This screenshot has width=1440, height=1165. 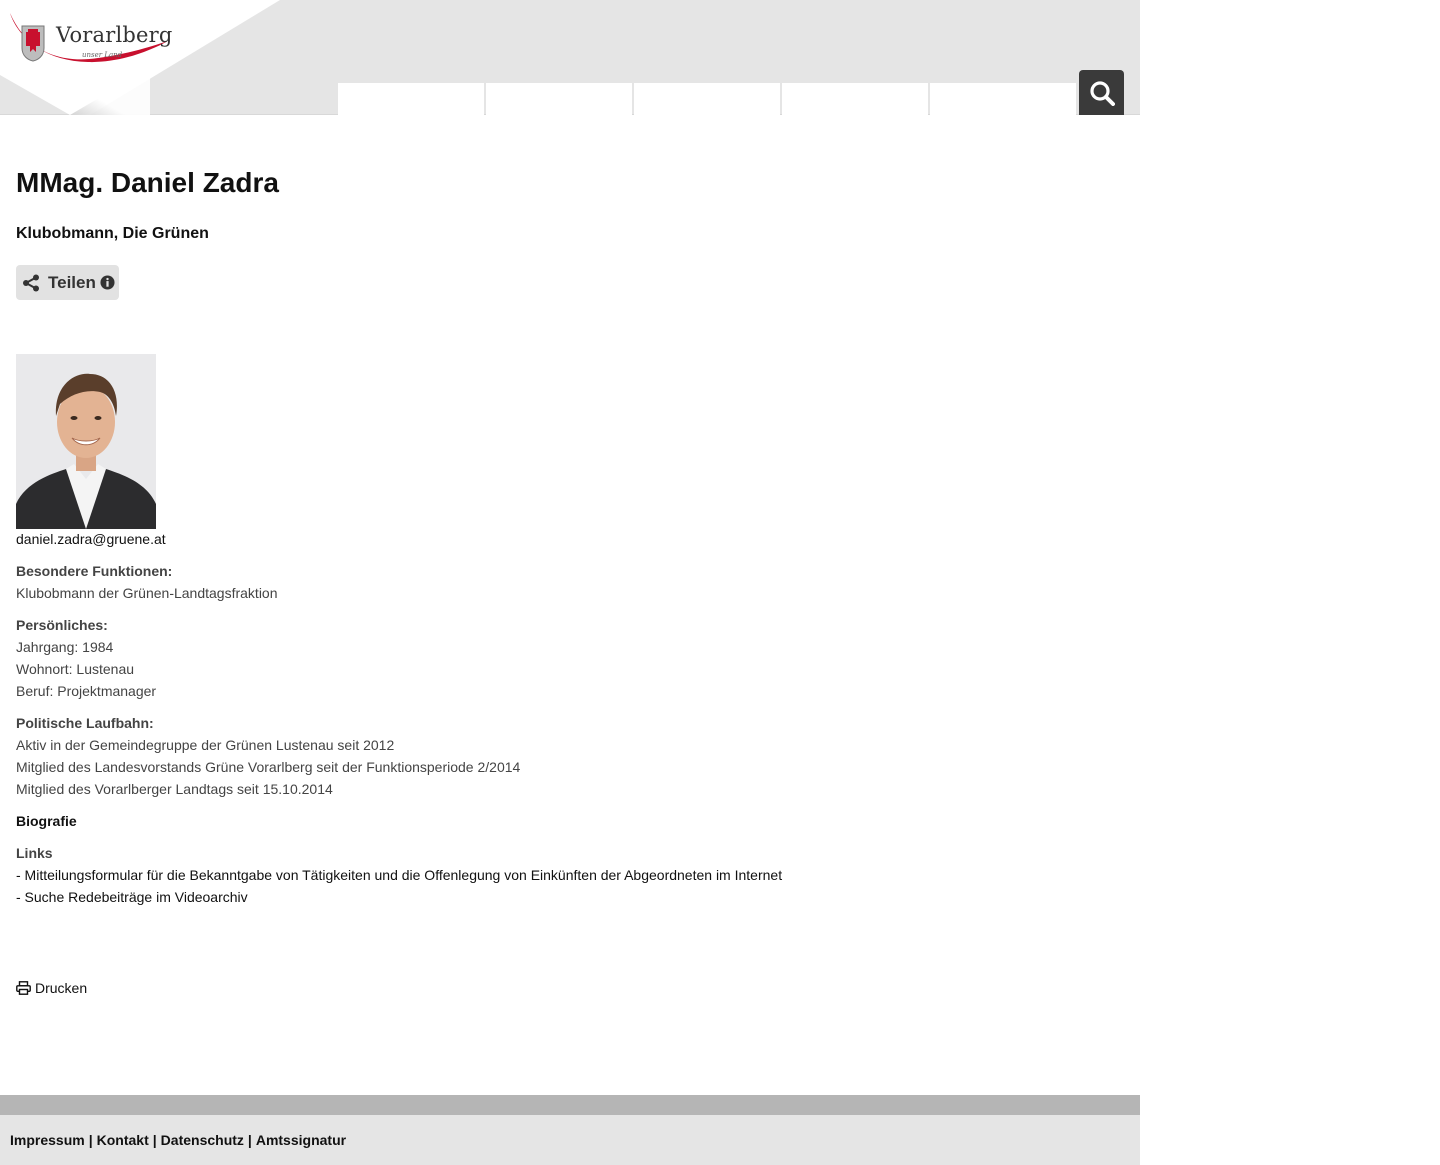 What do you see at coordinates (570, 1105) in the screenshot?
I see `footer-divider-bar` at bounding box center [570, 1105].